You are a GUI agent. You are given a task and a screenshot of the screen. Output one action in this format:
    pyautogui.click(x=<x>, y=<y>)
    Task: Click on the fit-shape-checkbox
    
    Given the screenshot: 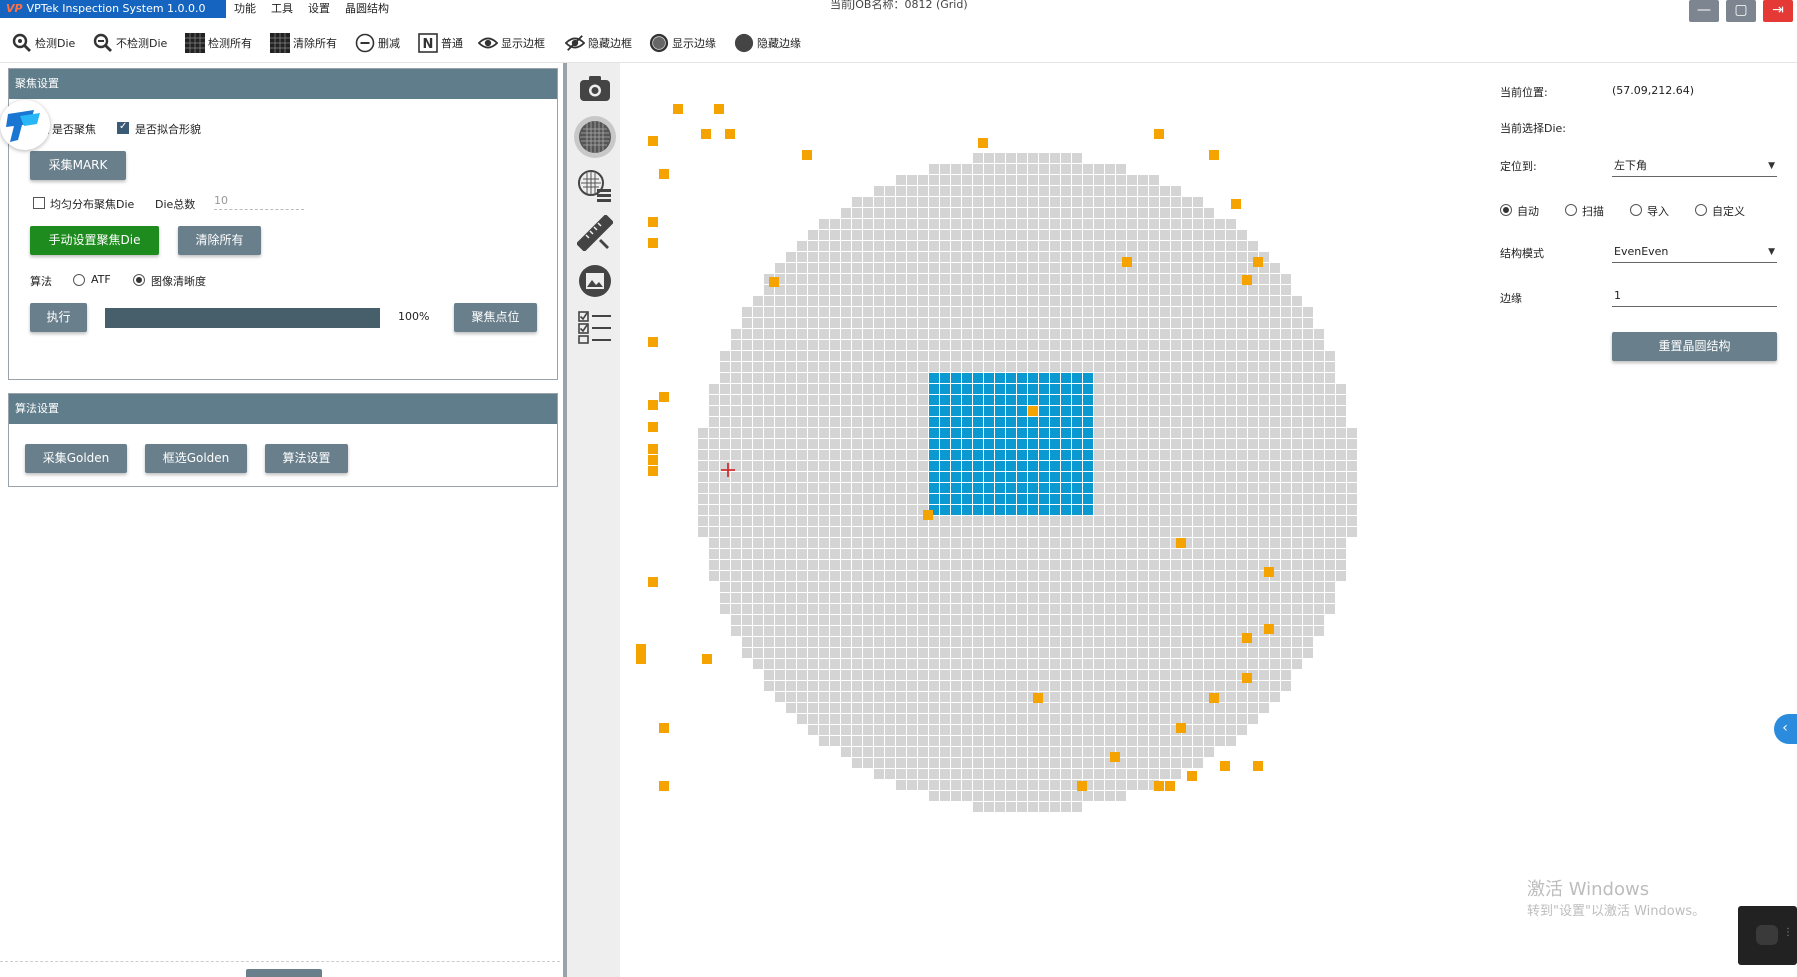 What is the action you would take?
    pyautogui.click(x=123, y=127)
    